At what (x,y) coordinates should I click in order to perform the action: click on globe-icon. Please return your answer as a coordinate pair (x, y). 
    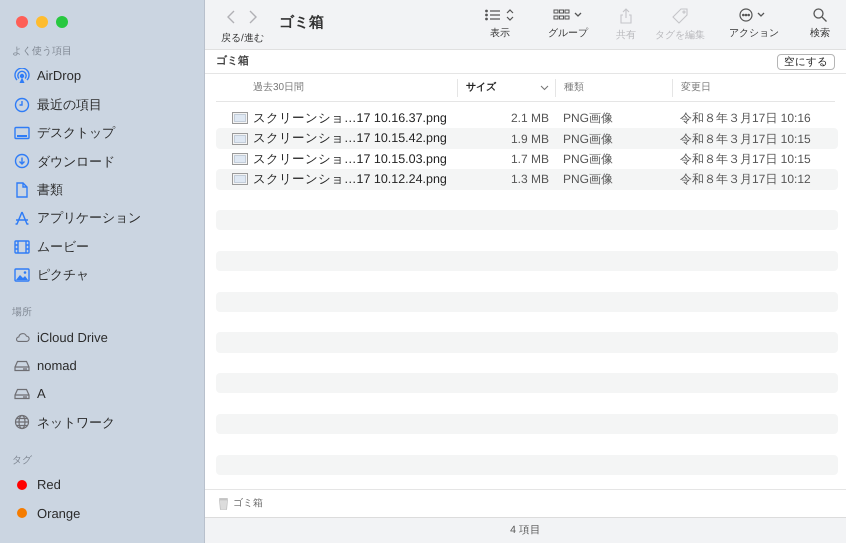
    Looking at the image, I should click on (22, 422).